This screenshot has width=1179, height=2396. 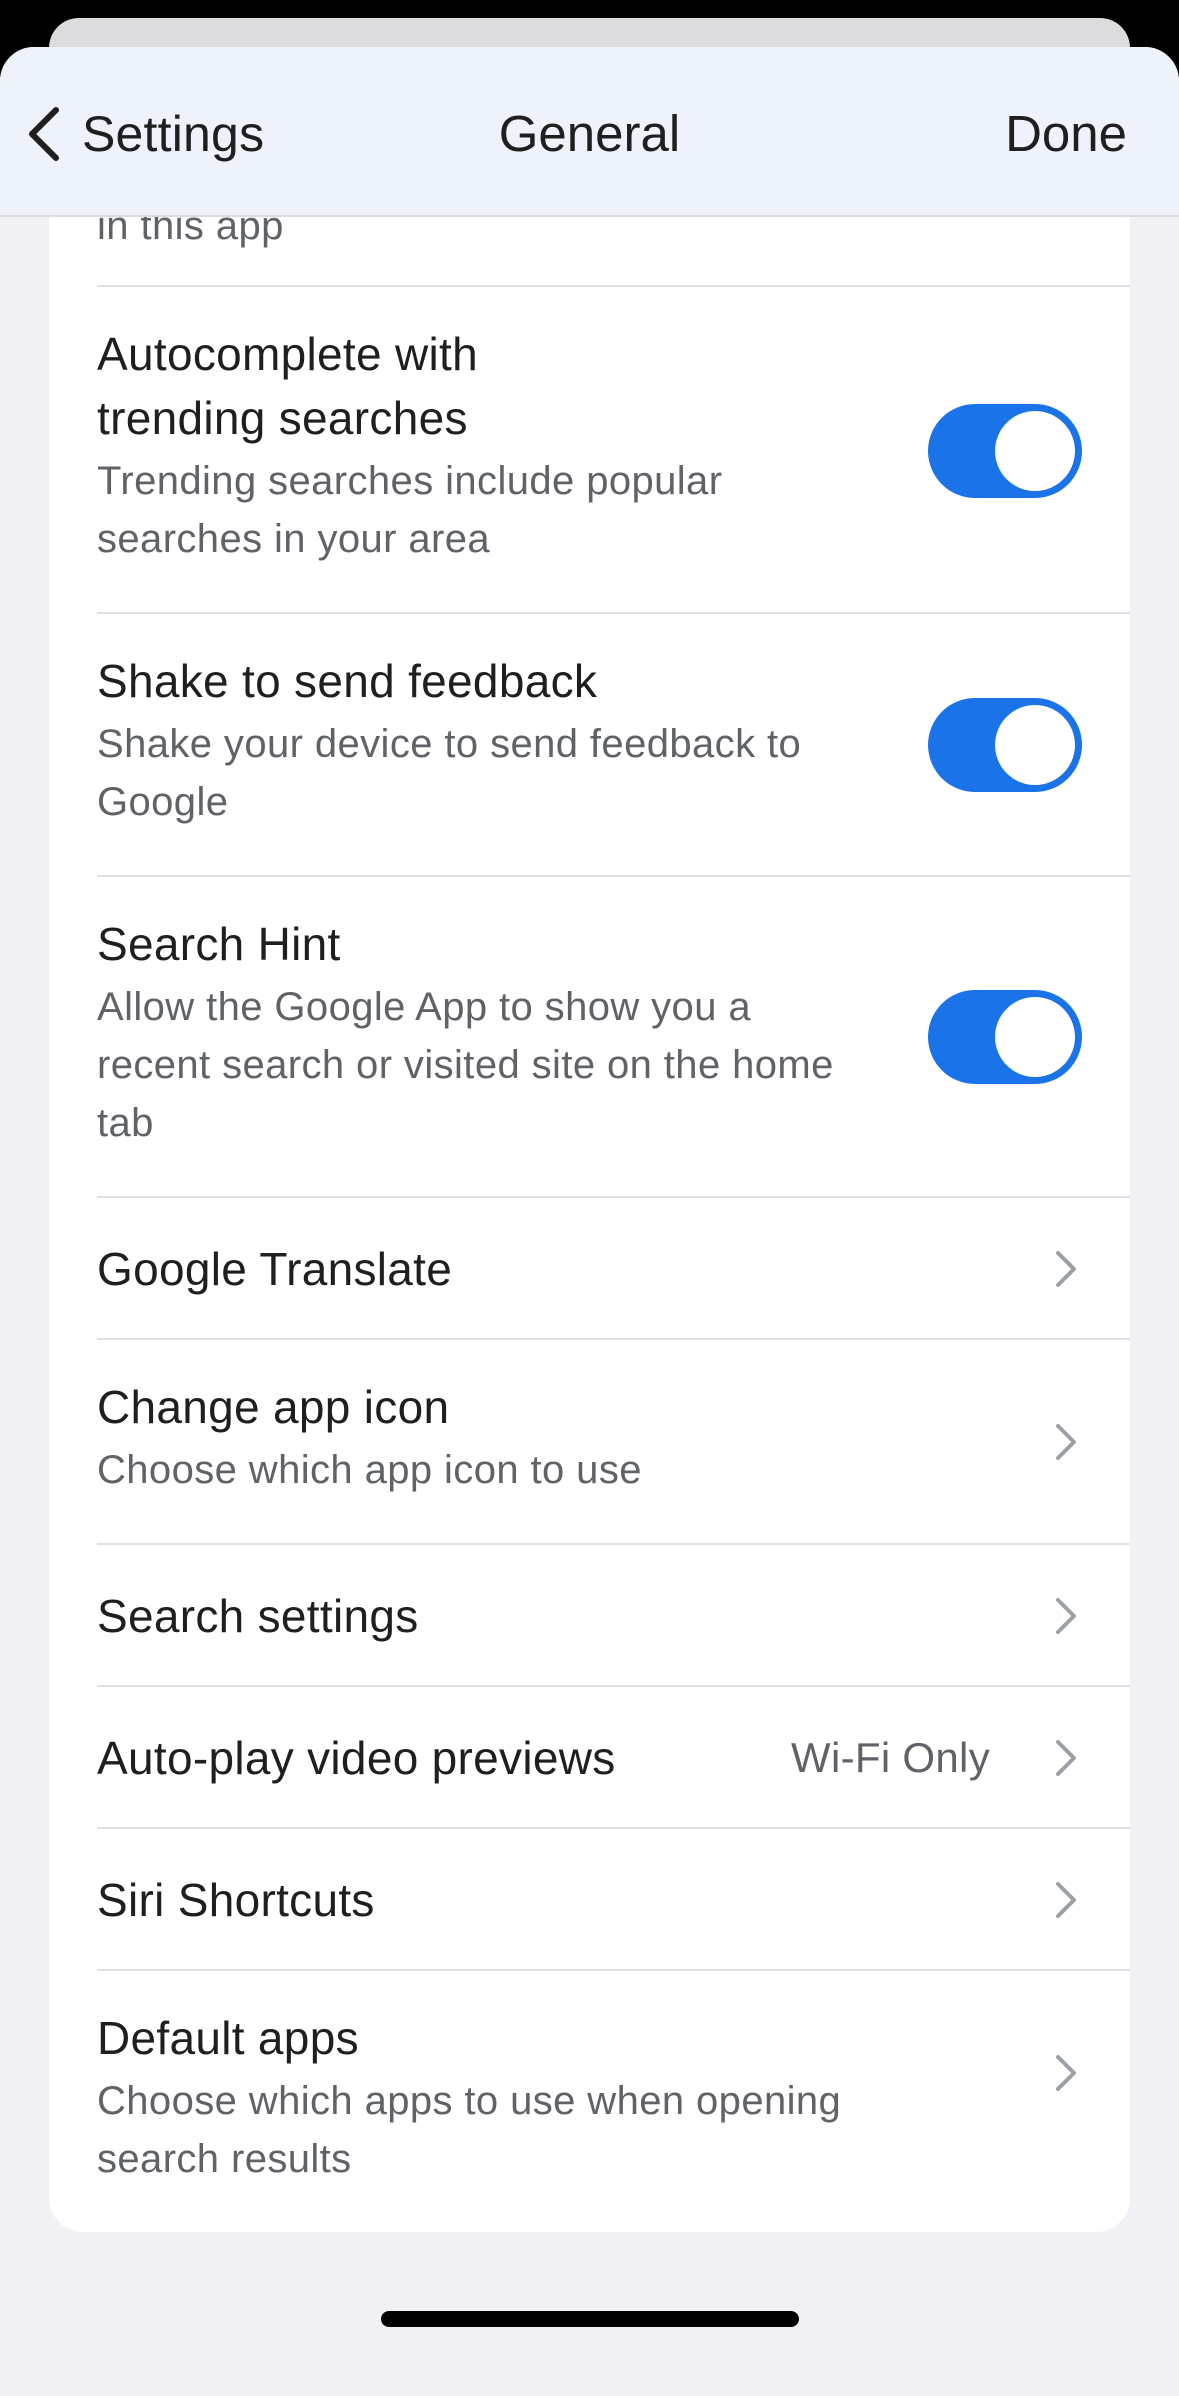 I want to click on autocomplete-toggle, so click(x=1005, y=451).